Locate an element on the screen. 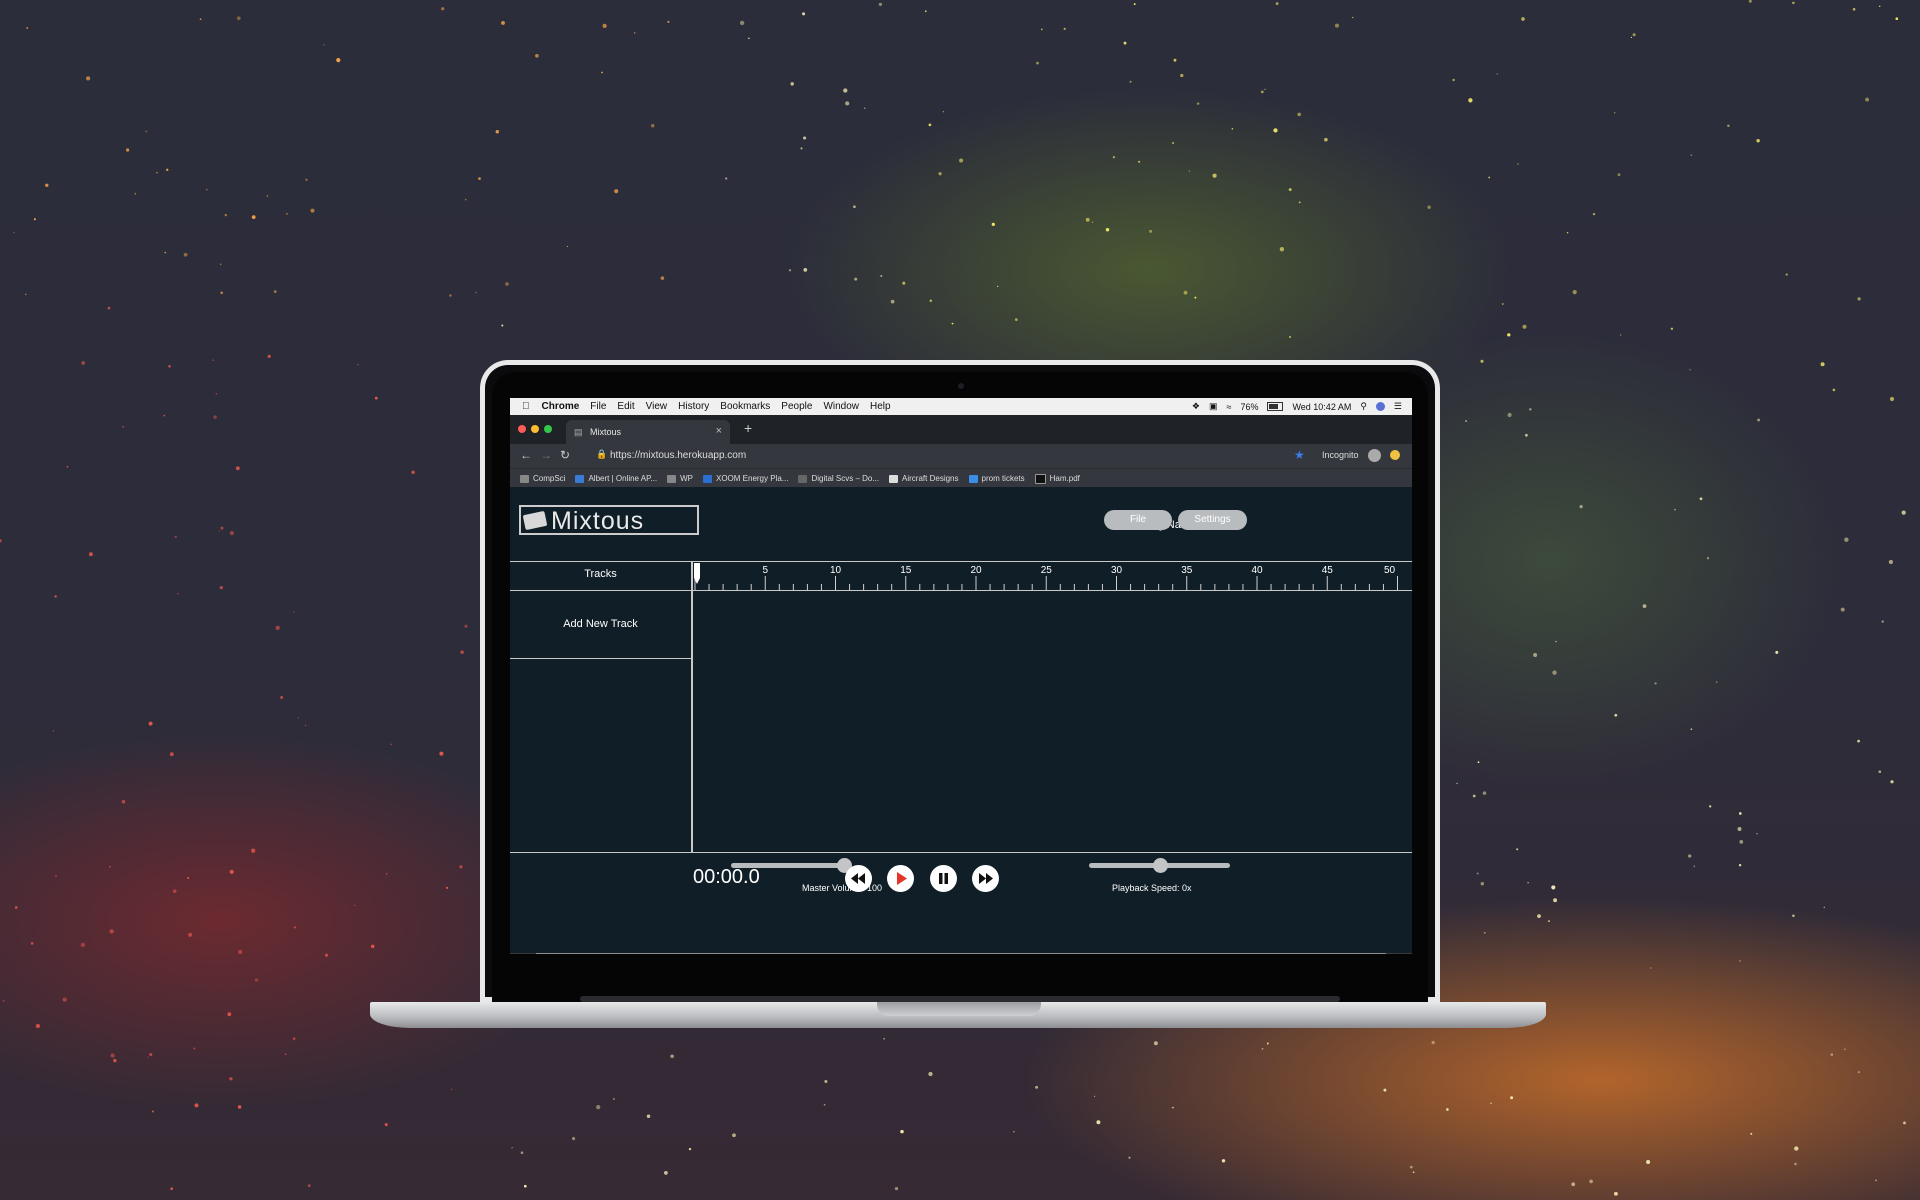 This screenshot has width=1920, height=1200. menu-bookmarks: Bookmarks is located at coordinates (745, 406).